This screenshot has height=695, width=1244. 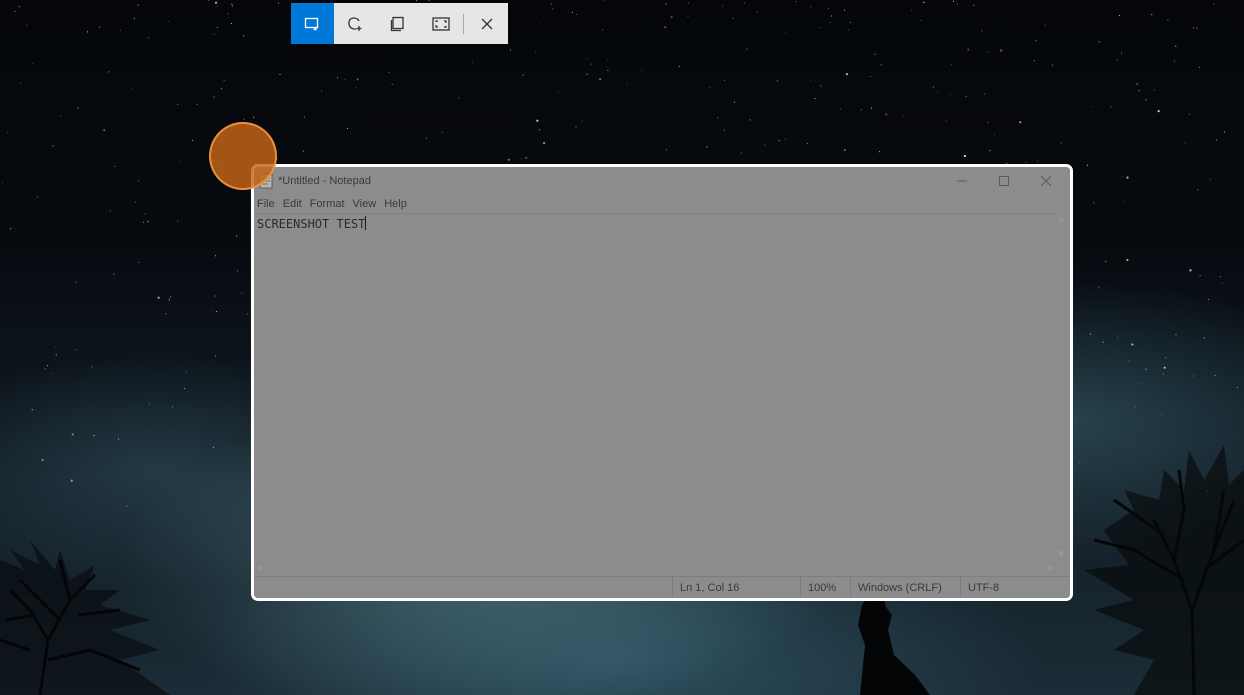 I want to click on menu-view: View, so click(x=365, y=204).